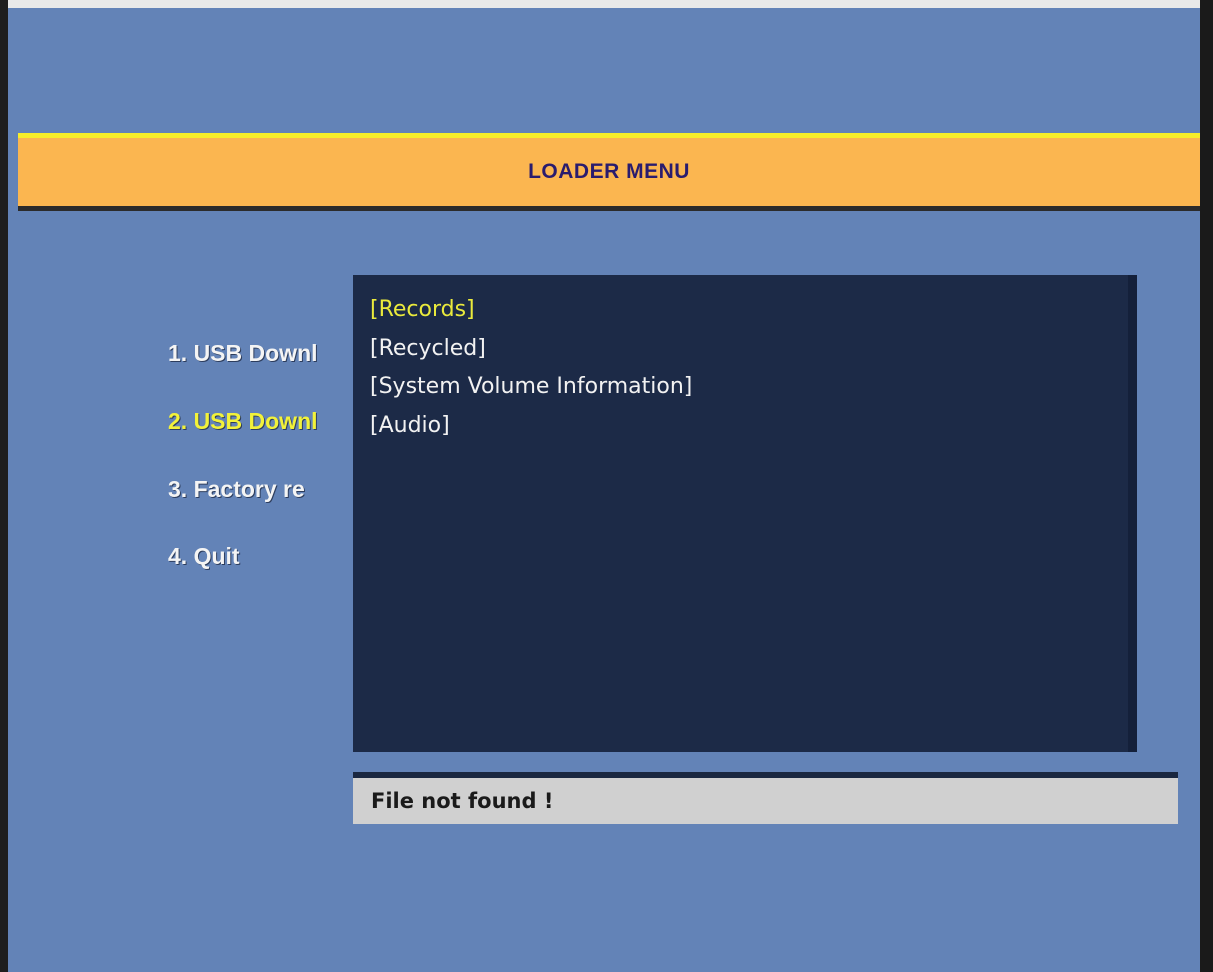 Image resolution: width=1213 pixels, height=972 pixels. What do you see at coordinates (531, 426) in the screenshot?
I see `file-item-audio: [Audio]` at bounding box center [531, 426].